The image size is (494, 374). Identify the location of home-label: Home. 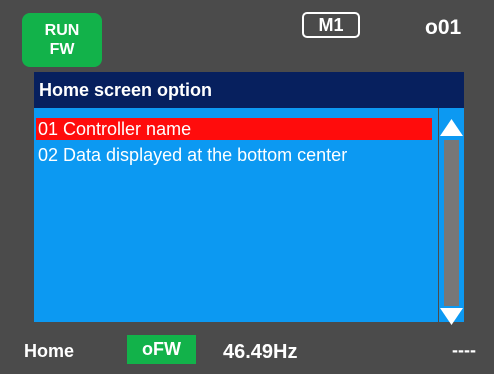
(49, 351).